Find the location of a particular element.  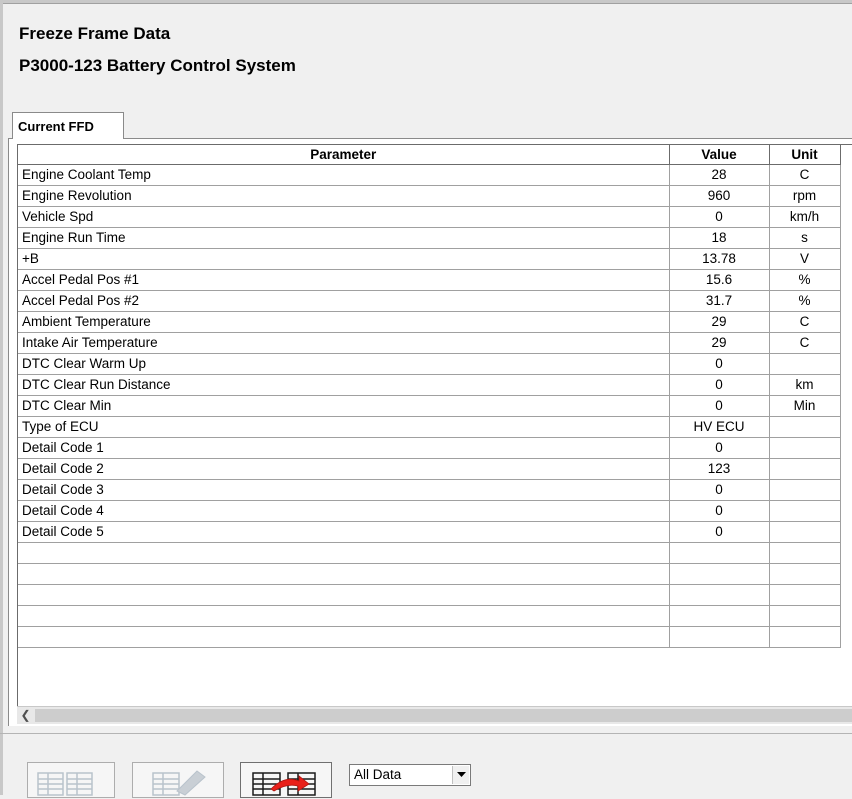

unit-cell: km/h is located at coordinates (805, 217).